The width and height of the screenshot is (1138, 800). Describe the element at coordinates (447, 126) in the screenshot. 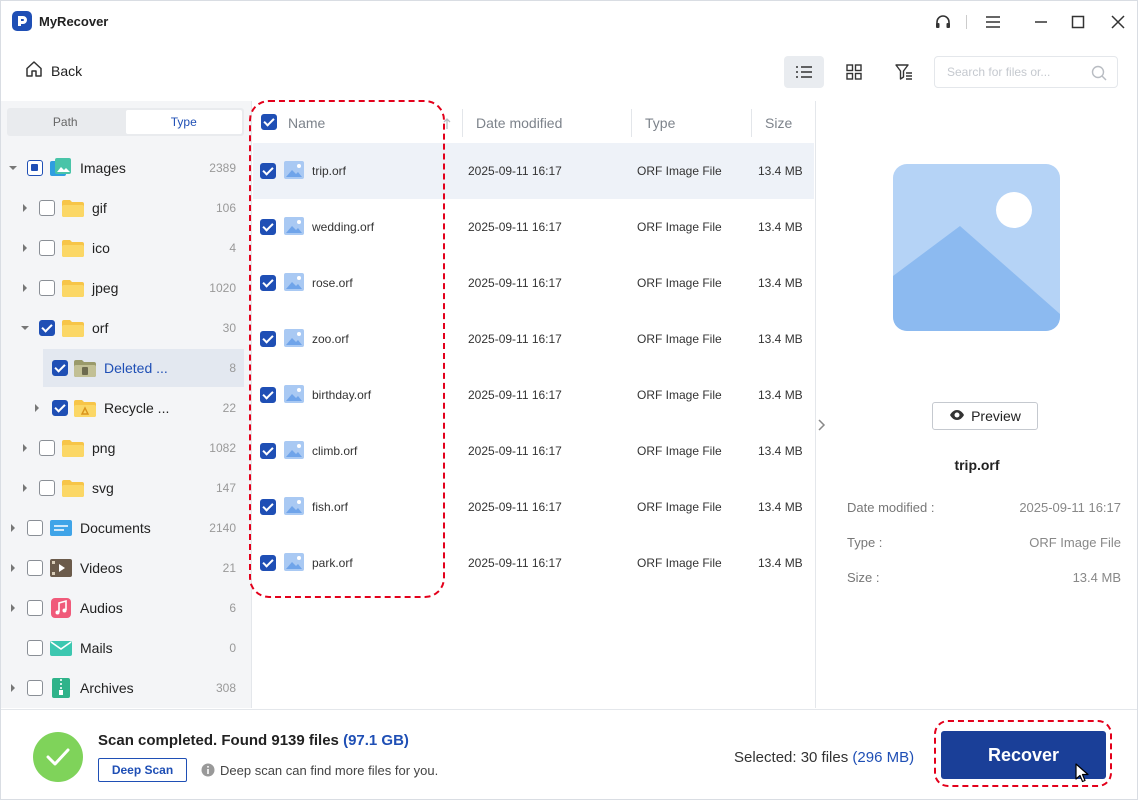

I see `sort-arrow-icon` at that location.